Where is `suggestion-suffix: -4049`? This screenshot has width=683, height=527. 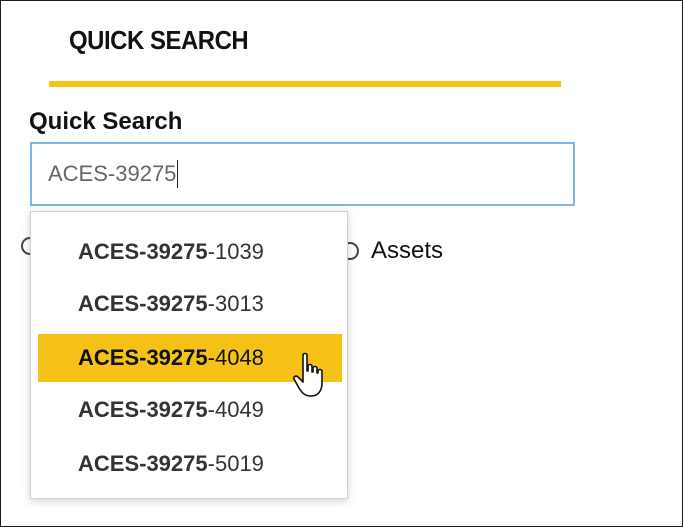
suggestion-suffix: -4049 is located at coordinates (235, 409).